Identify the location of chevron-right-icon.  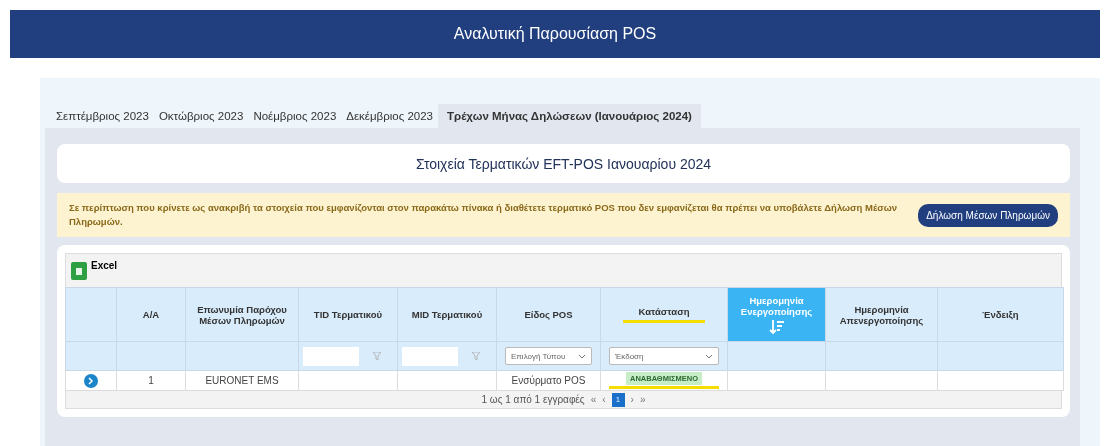
(91, 380).